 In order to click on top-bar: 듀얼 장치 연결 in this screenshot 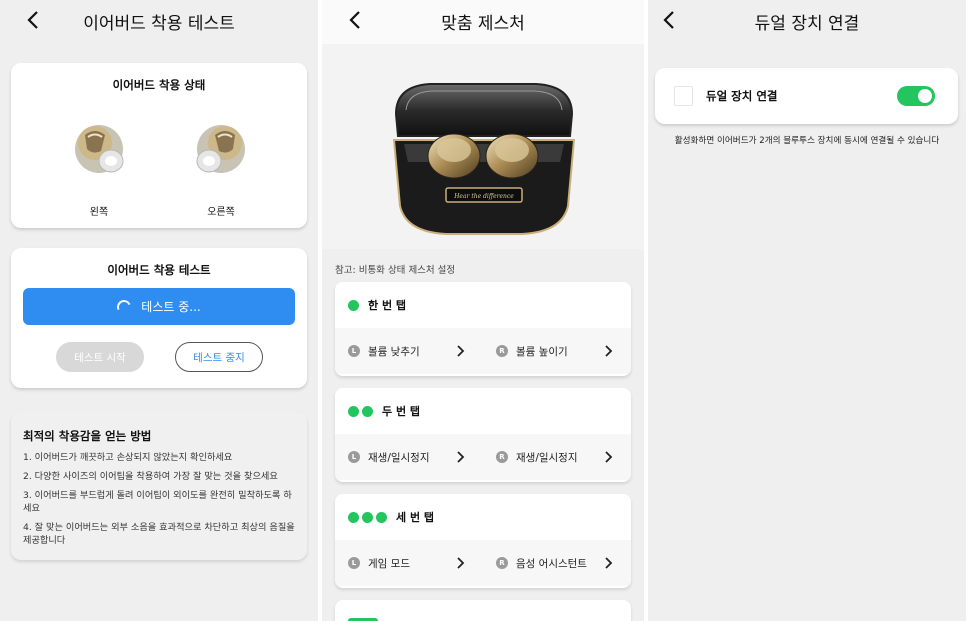, I will do `click(807, 20)`.